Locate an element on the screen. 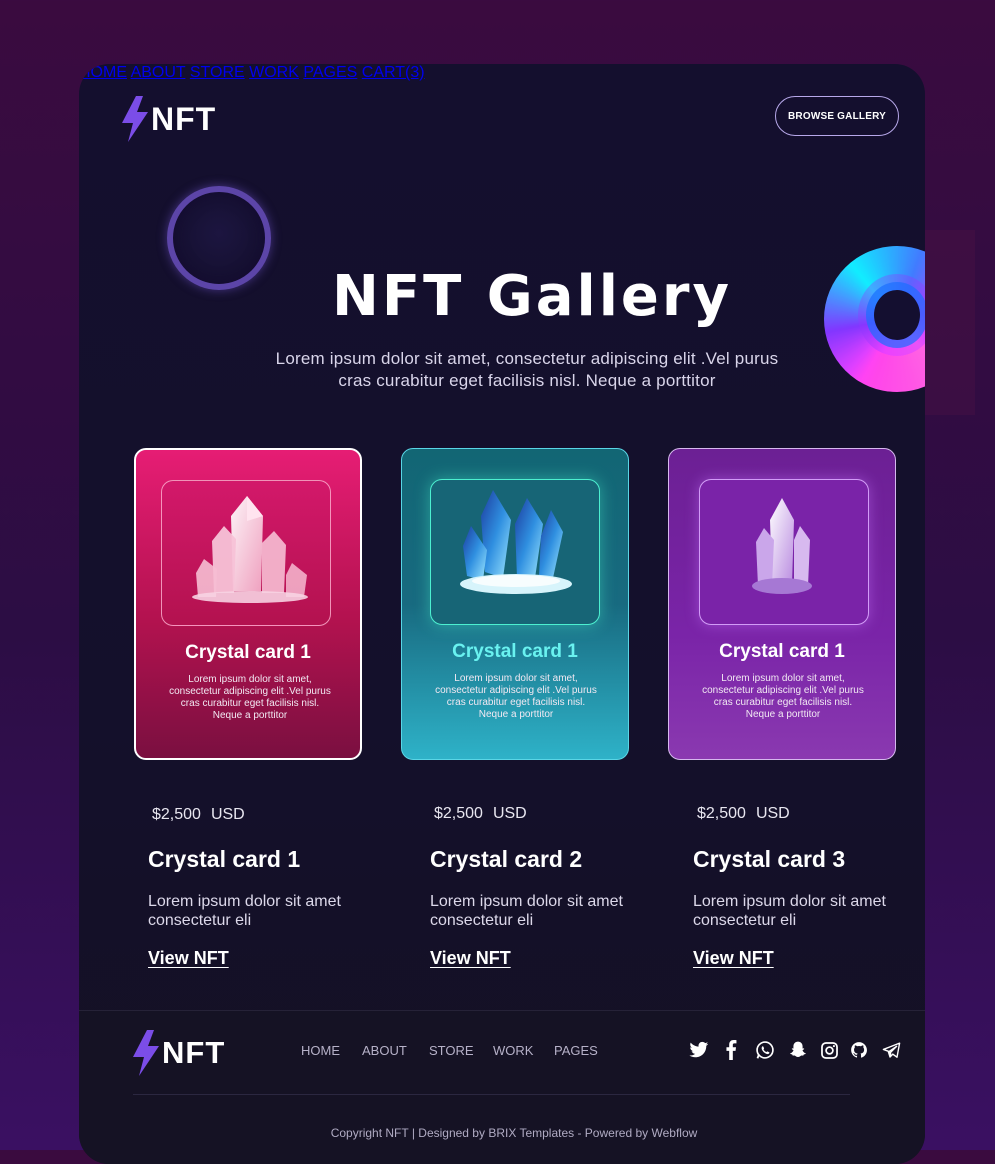 The height and width of the screenshot is (1164, 995). item-name: Crystal card 2 is located at coordinates (506, 859).